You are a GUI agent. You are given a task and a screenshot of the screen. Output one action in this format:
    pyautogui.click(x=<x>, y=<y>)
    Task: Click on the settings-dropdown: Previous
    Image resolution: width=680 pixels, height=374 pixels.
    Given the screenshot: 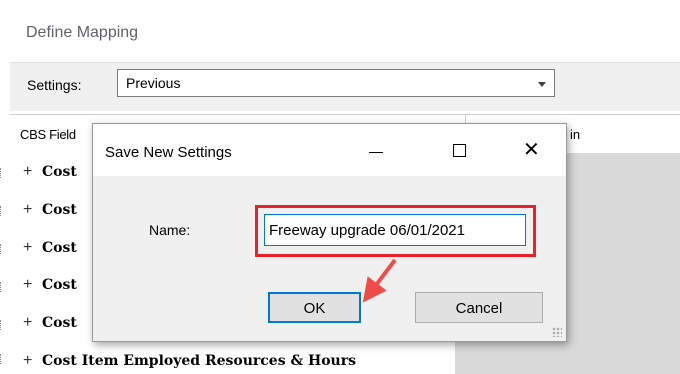 What is the action you would take?
    pyautogui.click(x=336, y=83)
    